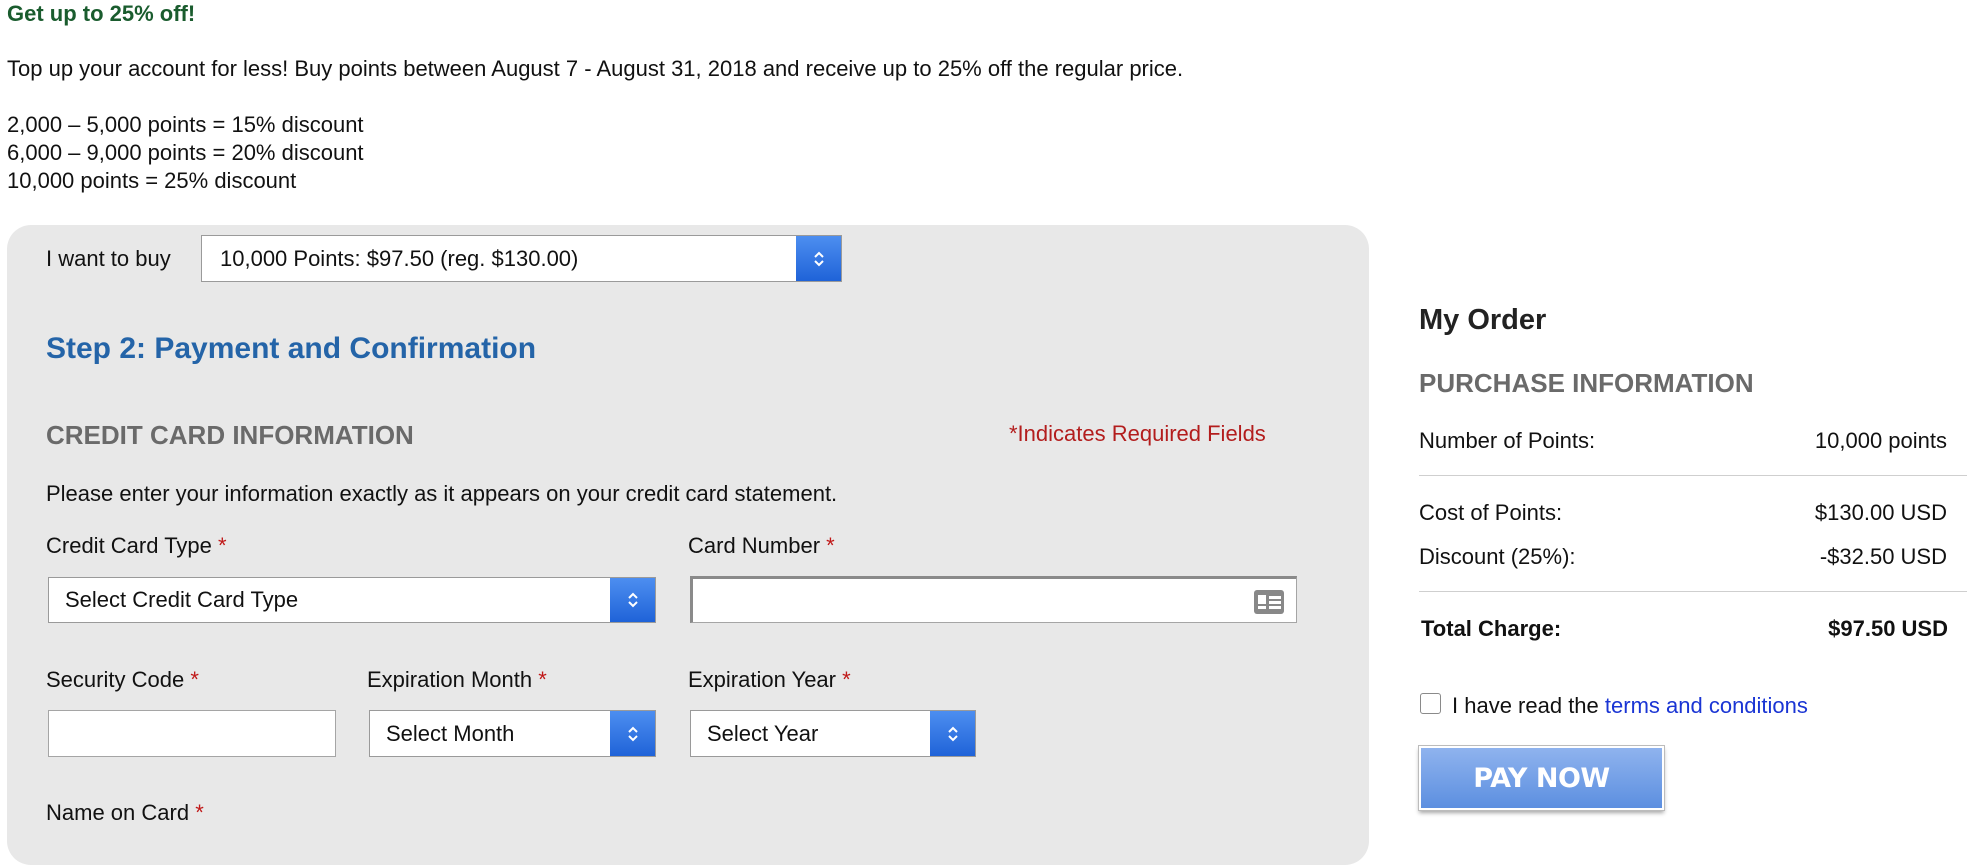  What do you see at coordinates (457, 679) in the screenshot?
I see `exp-month-label: Expiration Month *` at bounding box center [457, 679].